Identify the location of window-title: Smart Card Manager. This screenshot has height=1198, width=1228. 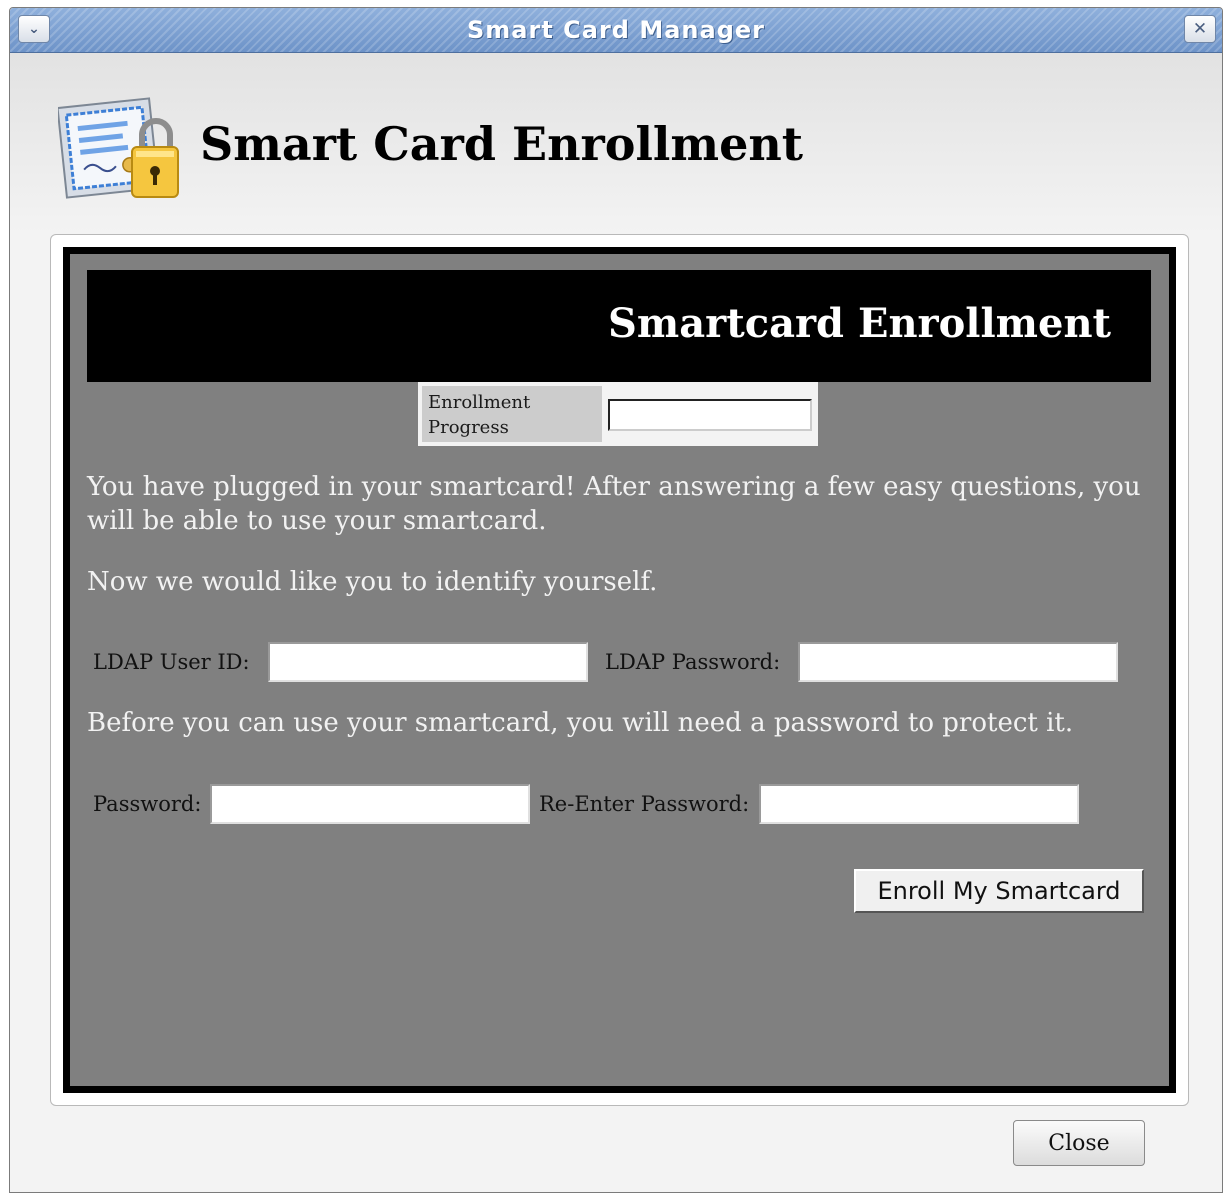
(616, 30).